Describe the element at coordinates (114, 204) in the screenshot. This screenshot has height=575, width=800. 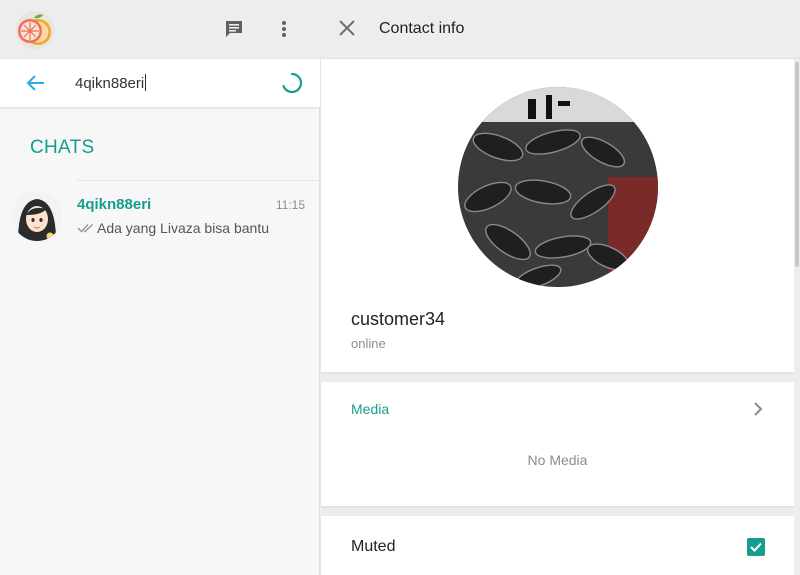
I see `chat-name: 4qikn88eri` at that location.